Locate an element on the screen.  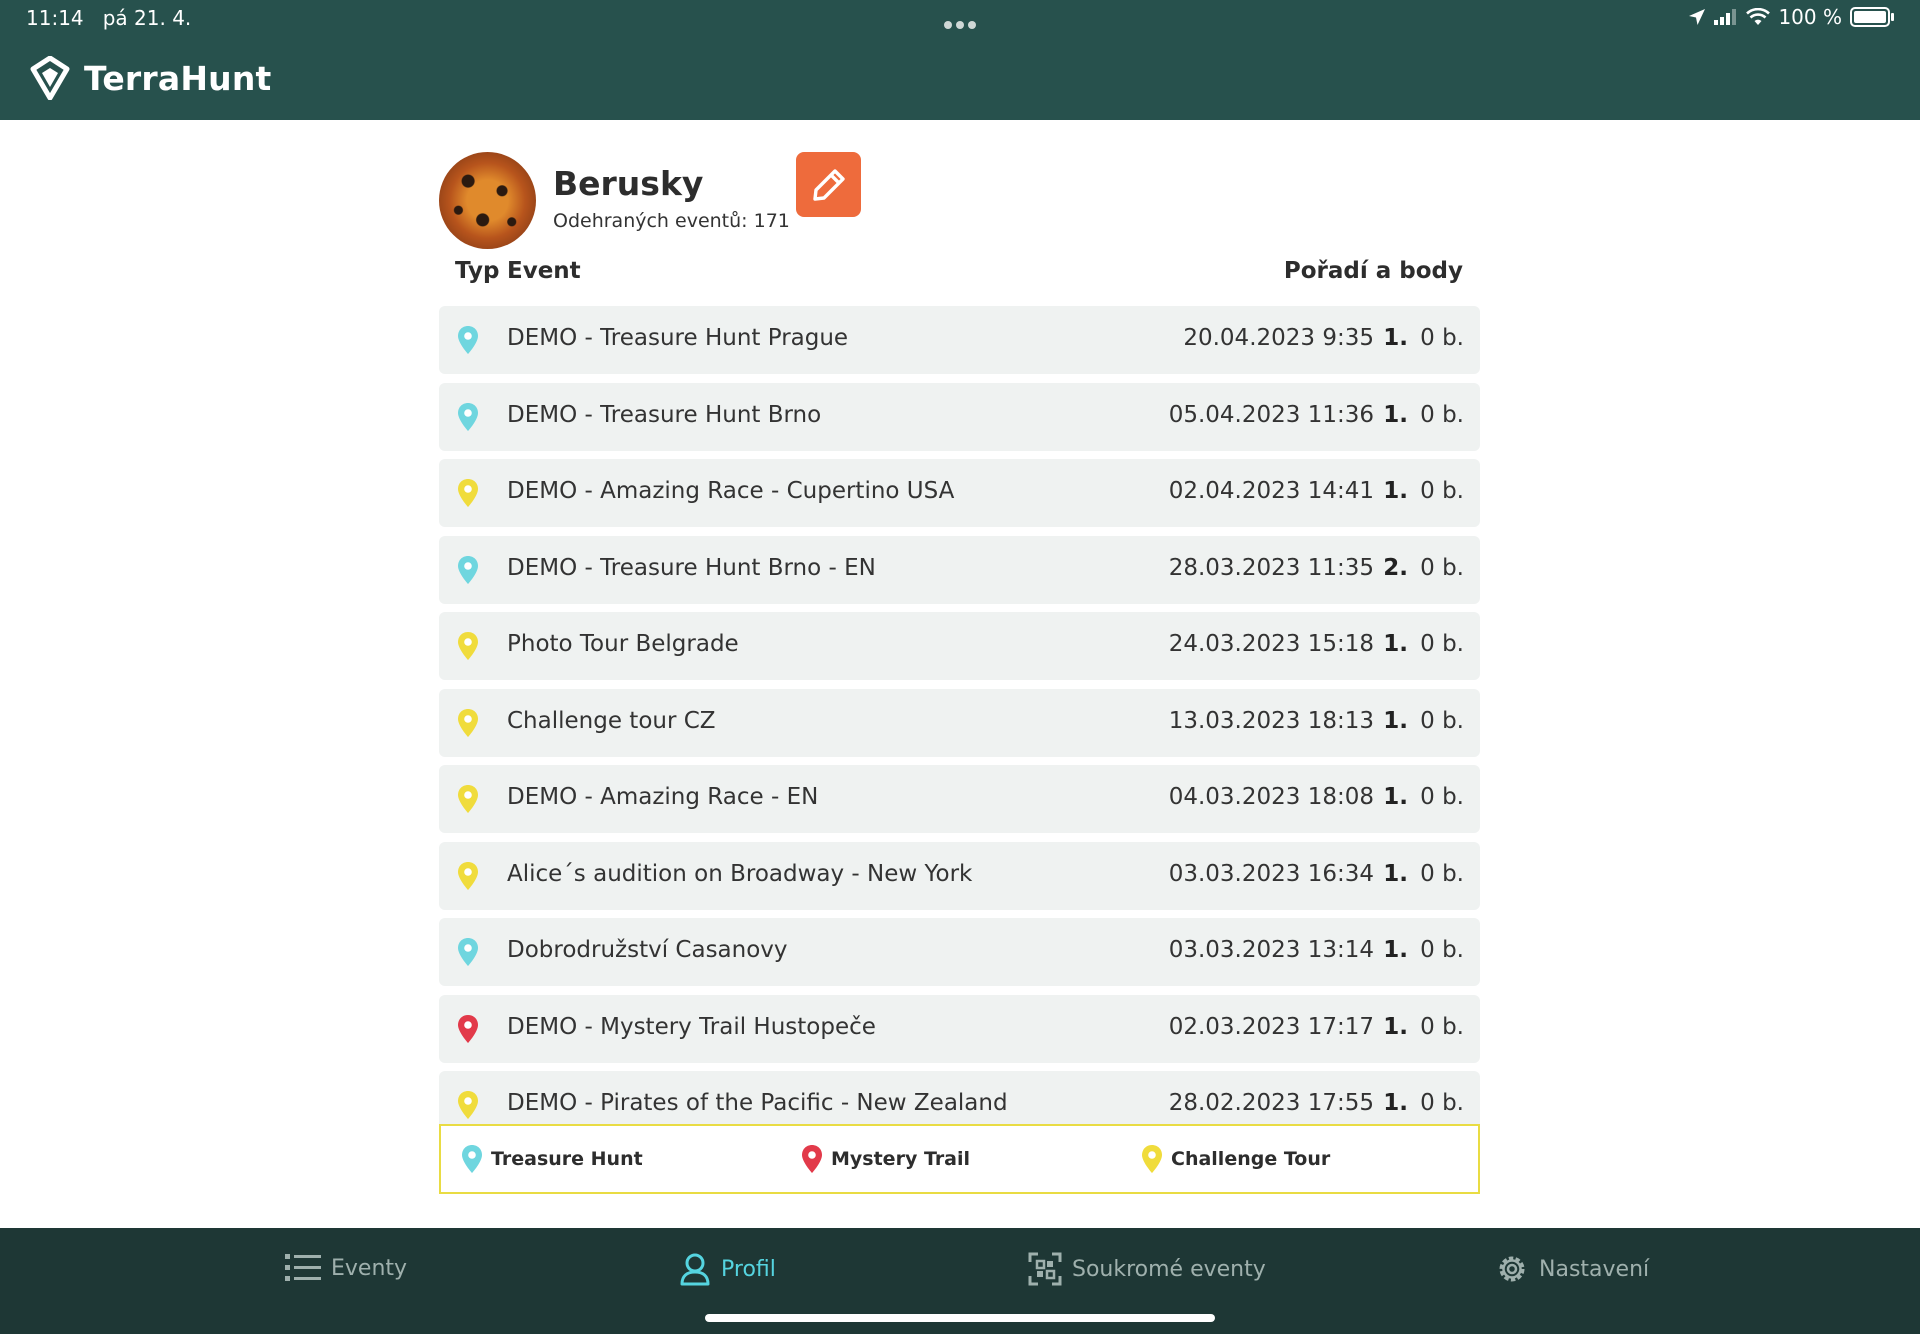
tab-events: Eventy is located at coordinates (346, 1268).